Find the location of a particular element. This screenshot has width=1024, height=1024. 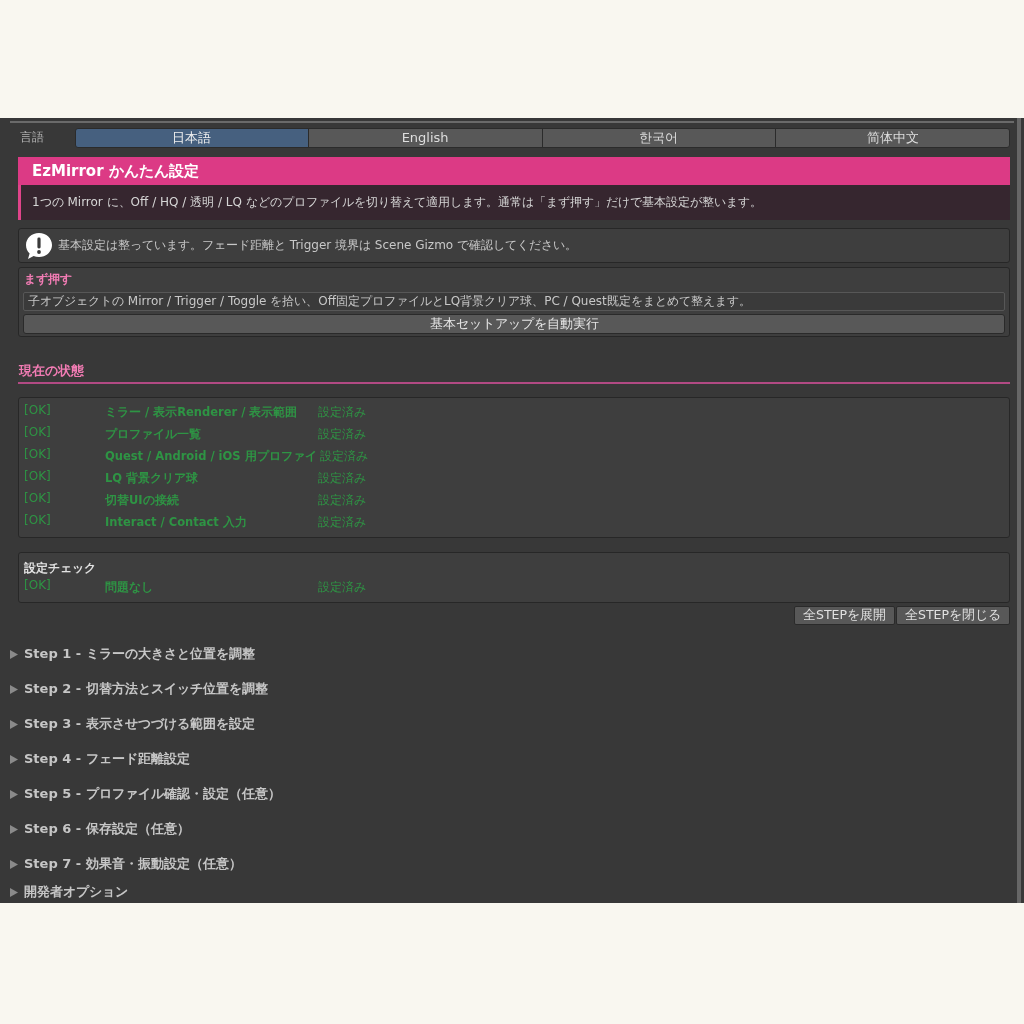

step-foldout: Step 1 - ミラーの大きさと位置を調整 is located at coordinates (132, 654).